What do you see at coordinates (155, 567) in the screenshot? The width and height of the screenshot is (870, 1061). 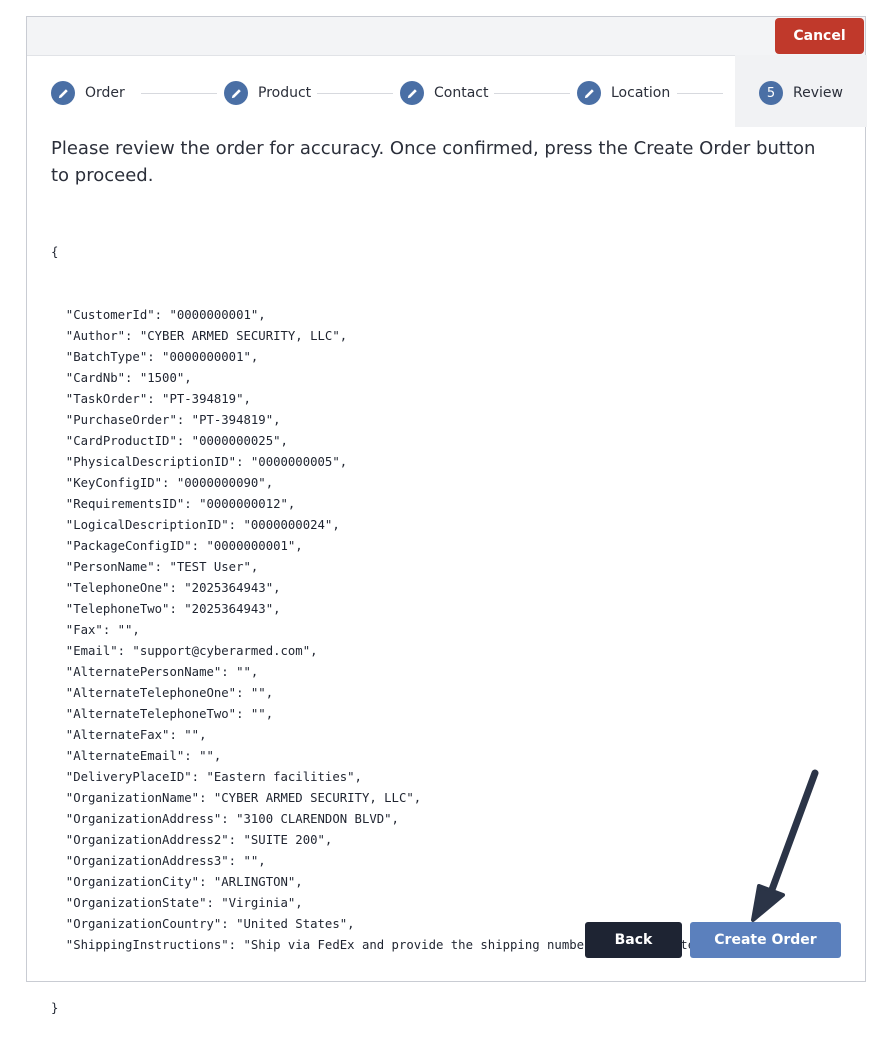 I see `json-line: "PersonName": "TEST User",` at bounding box center [155, 567].